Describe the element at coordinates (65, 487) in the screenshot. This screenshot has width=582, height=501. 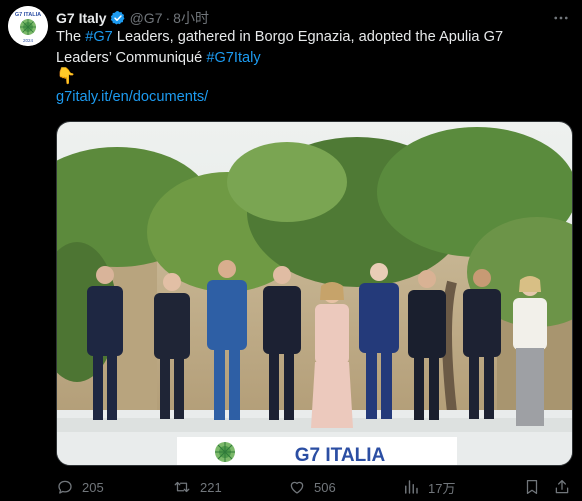
I see `reply-icon` at that location.